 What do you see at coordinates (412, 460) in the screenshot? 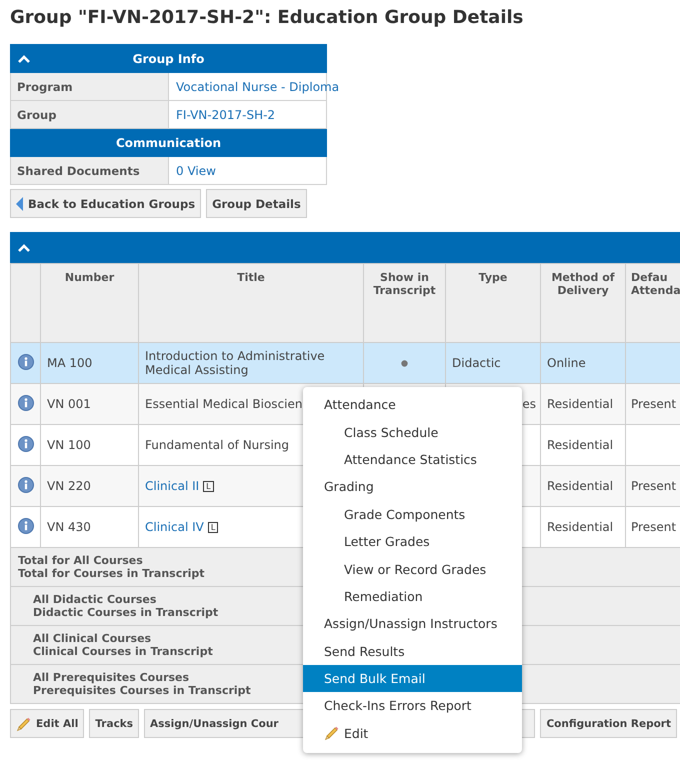
I see `menu-item: Attendance Statistics` at bounding box center [412, 460].